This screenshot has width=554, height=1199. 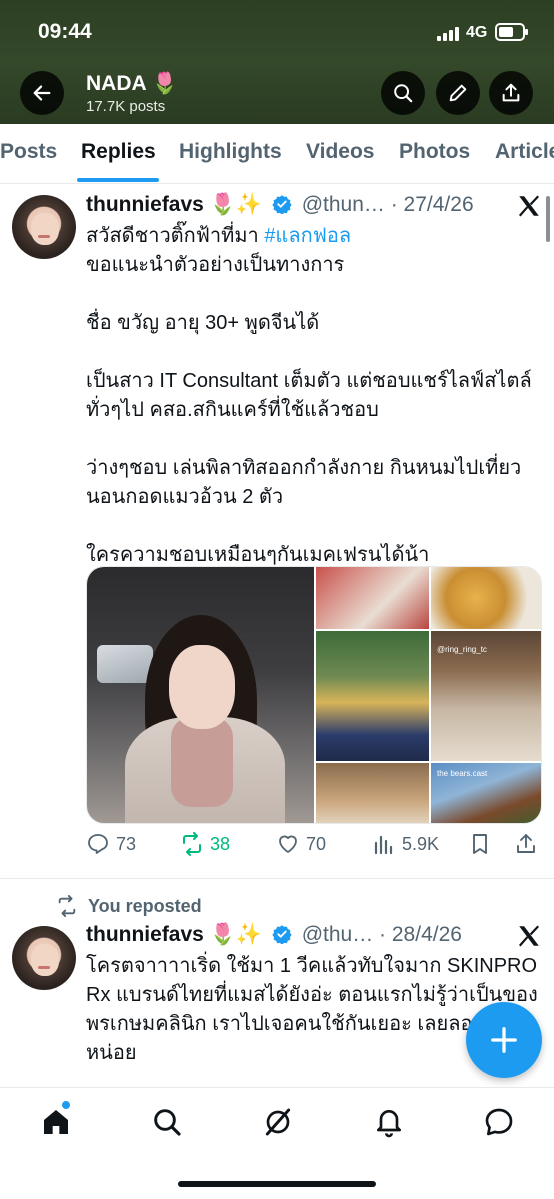 I want to click on views-button: 5.9K, so click(x=405, y=844).